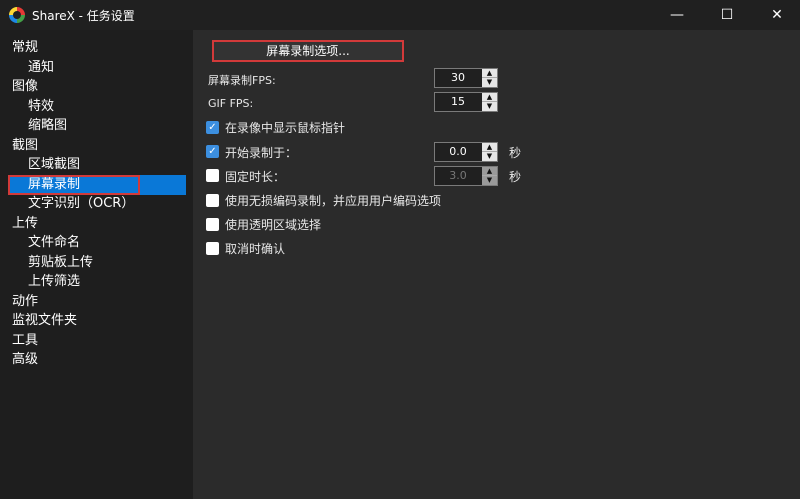  Describe the element at coordinates (255, 249) in the screenshot. I see `confirm-cancel-label: 取消时确认` at that location.